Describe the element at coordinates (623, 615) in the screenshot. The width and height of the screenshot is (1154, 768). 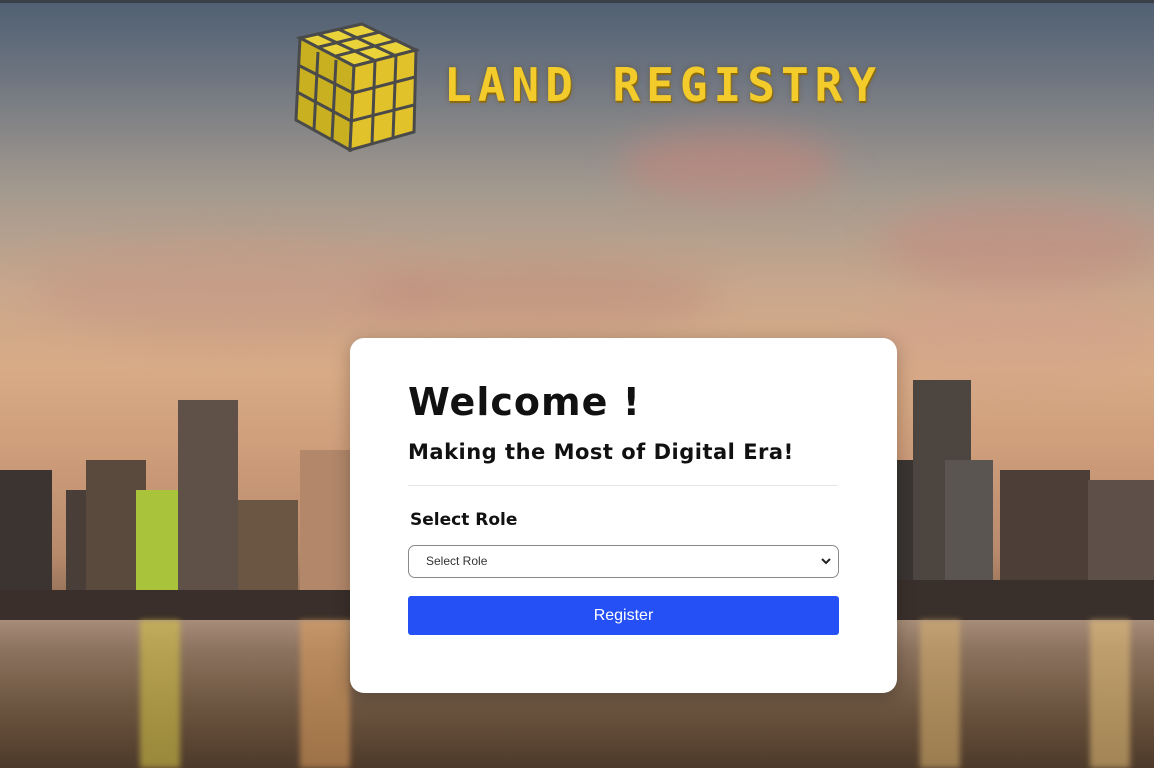
I see `register-button: Register` at that location.